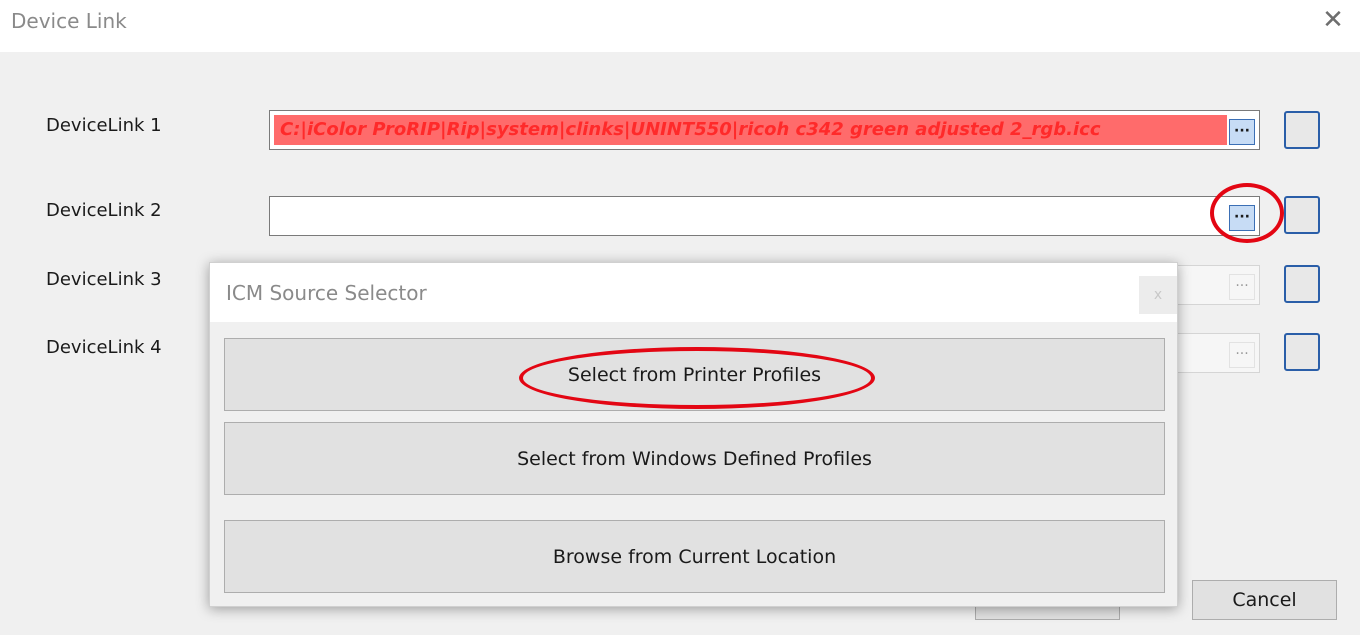 Image resolution: width=1360 pixels, height=635 pixels. What do you see at coordinates (1302, 352) in the screenshot?
I see `devicelink-4-toggle-button` at bounding box center [1302, 352].